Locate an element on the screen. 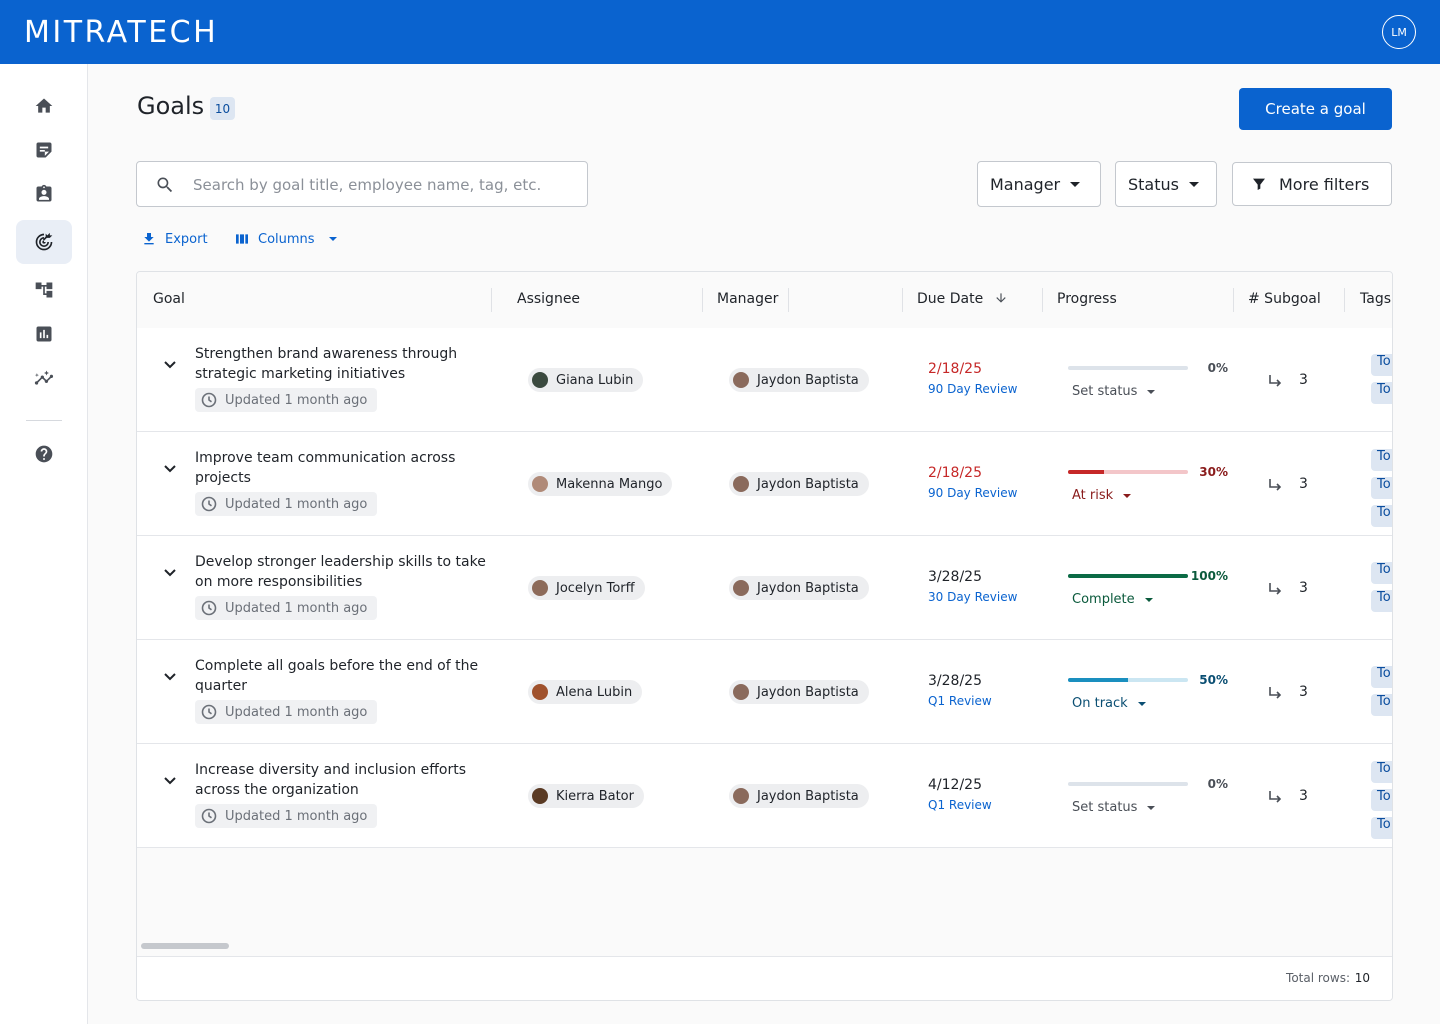  assignee-chip: Giana Lubin is located at coordinates (586, 380).